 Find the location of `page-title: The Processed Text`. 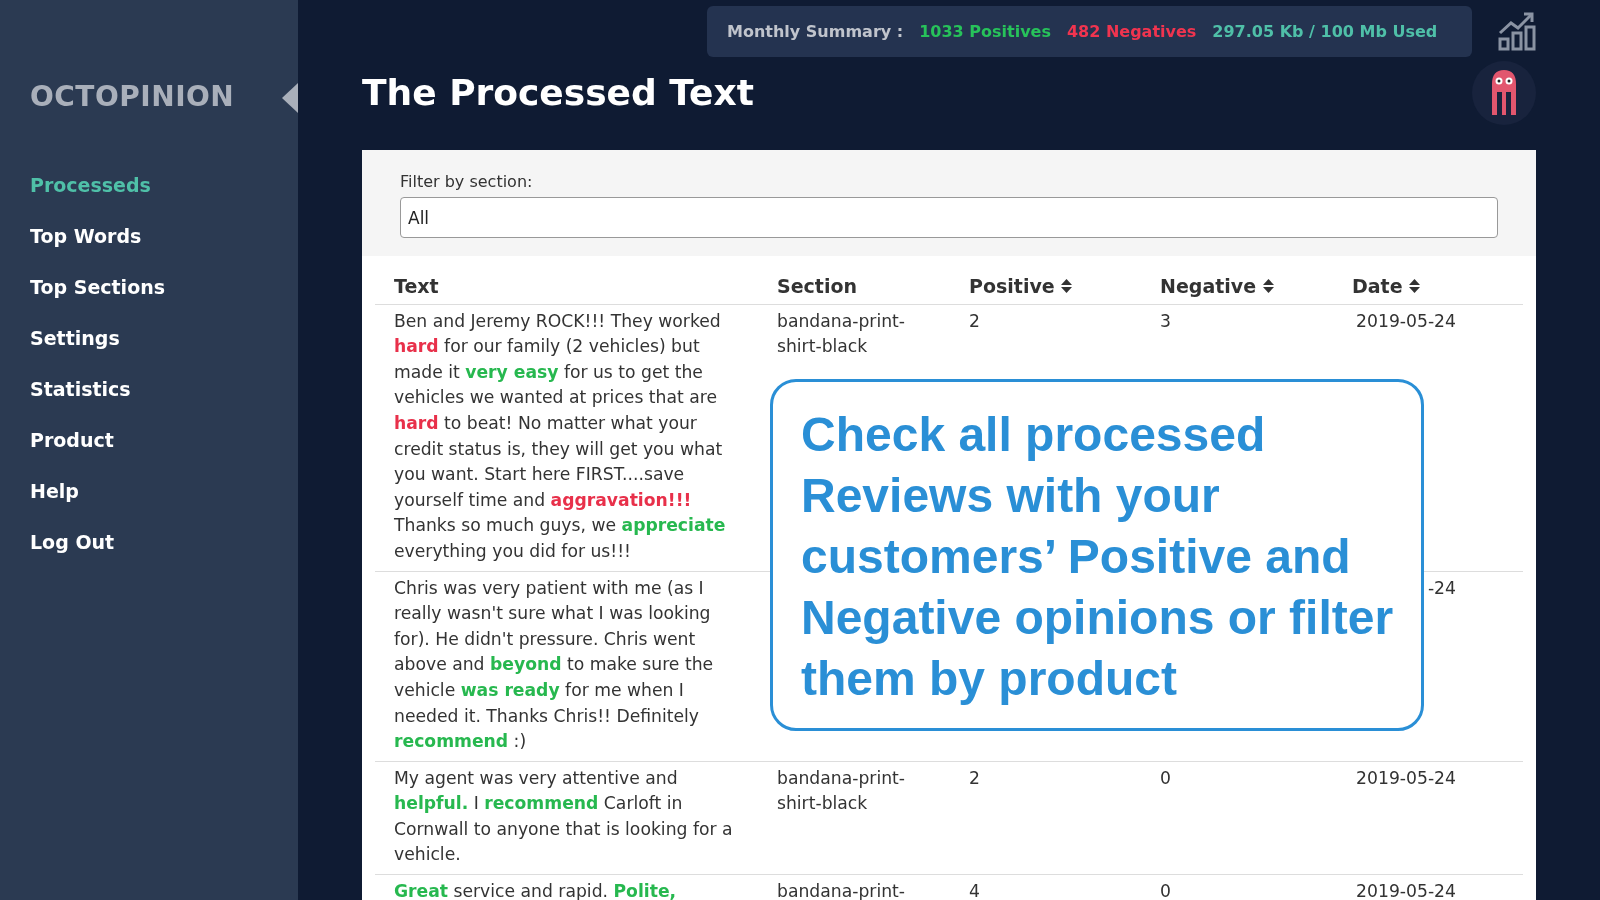

page-title: The Processed Text is located at coordinates (558, 93).